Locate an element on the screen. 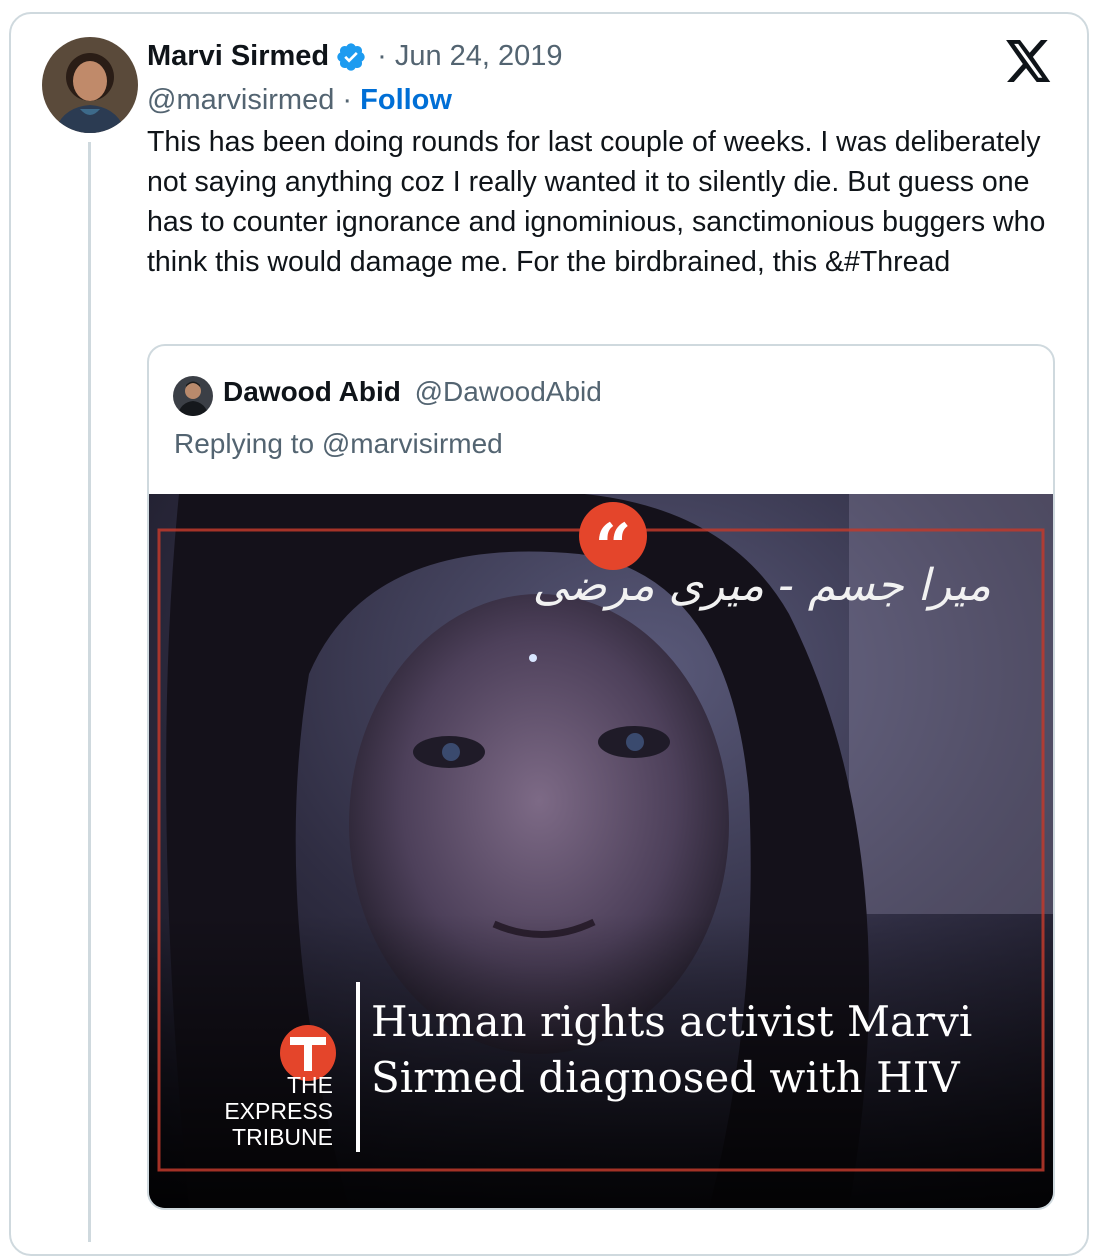 The height and width of the screenshot is (1256, 1102). tweet-date: Jun 24, 2019 is located at coordinates (479, 56).